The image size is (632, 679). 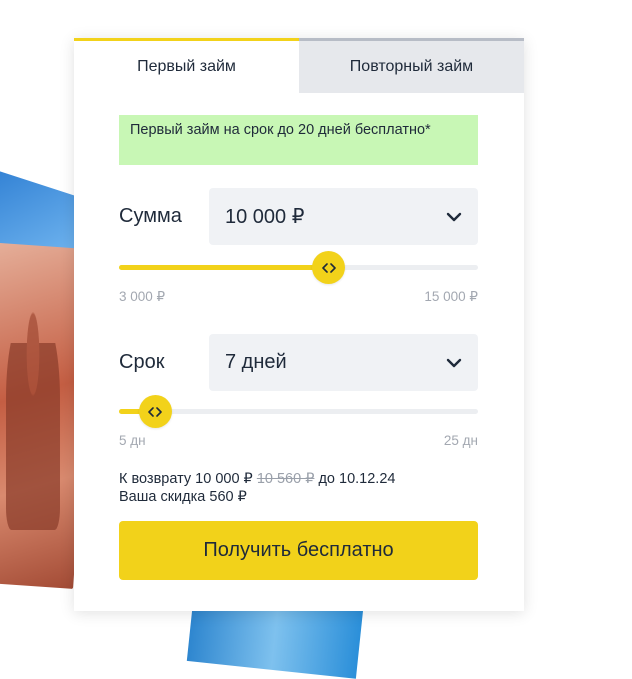 I want to click on term-select: 7 дней, so click(x=343, y=362).